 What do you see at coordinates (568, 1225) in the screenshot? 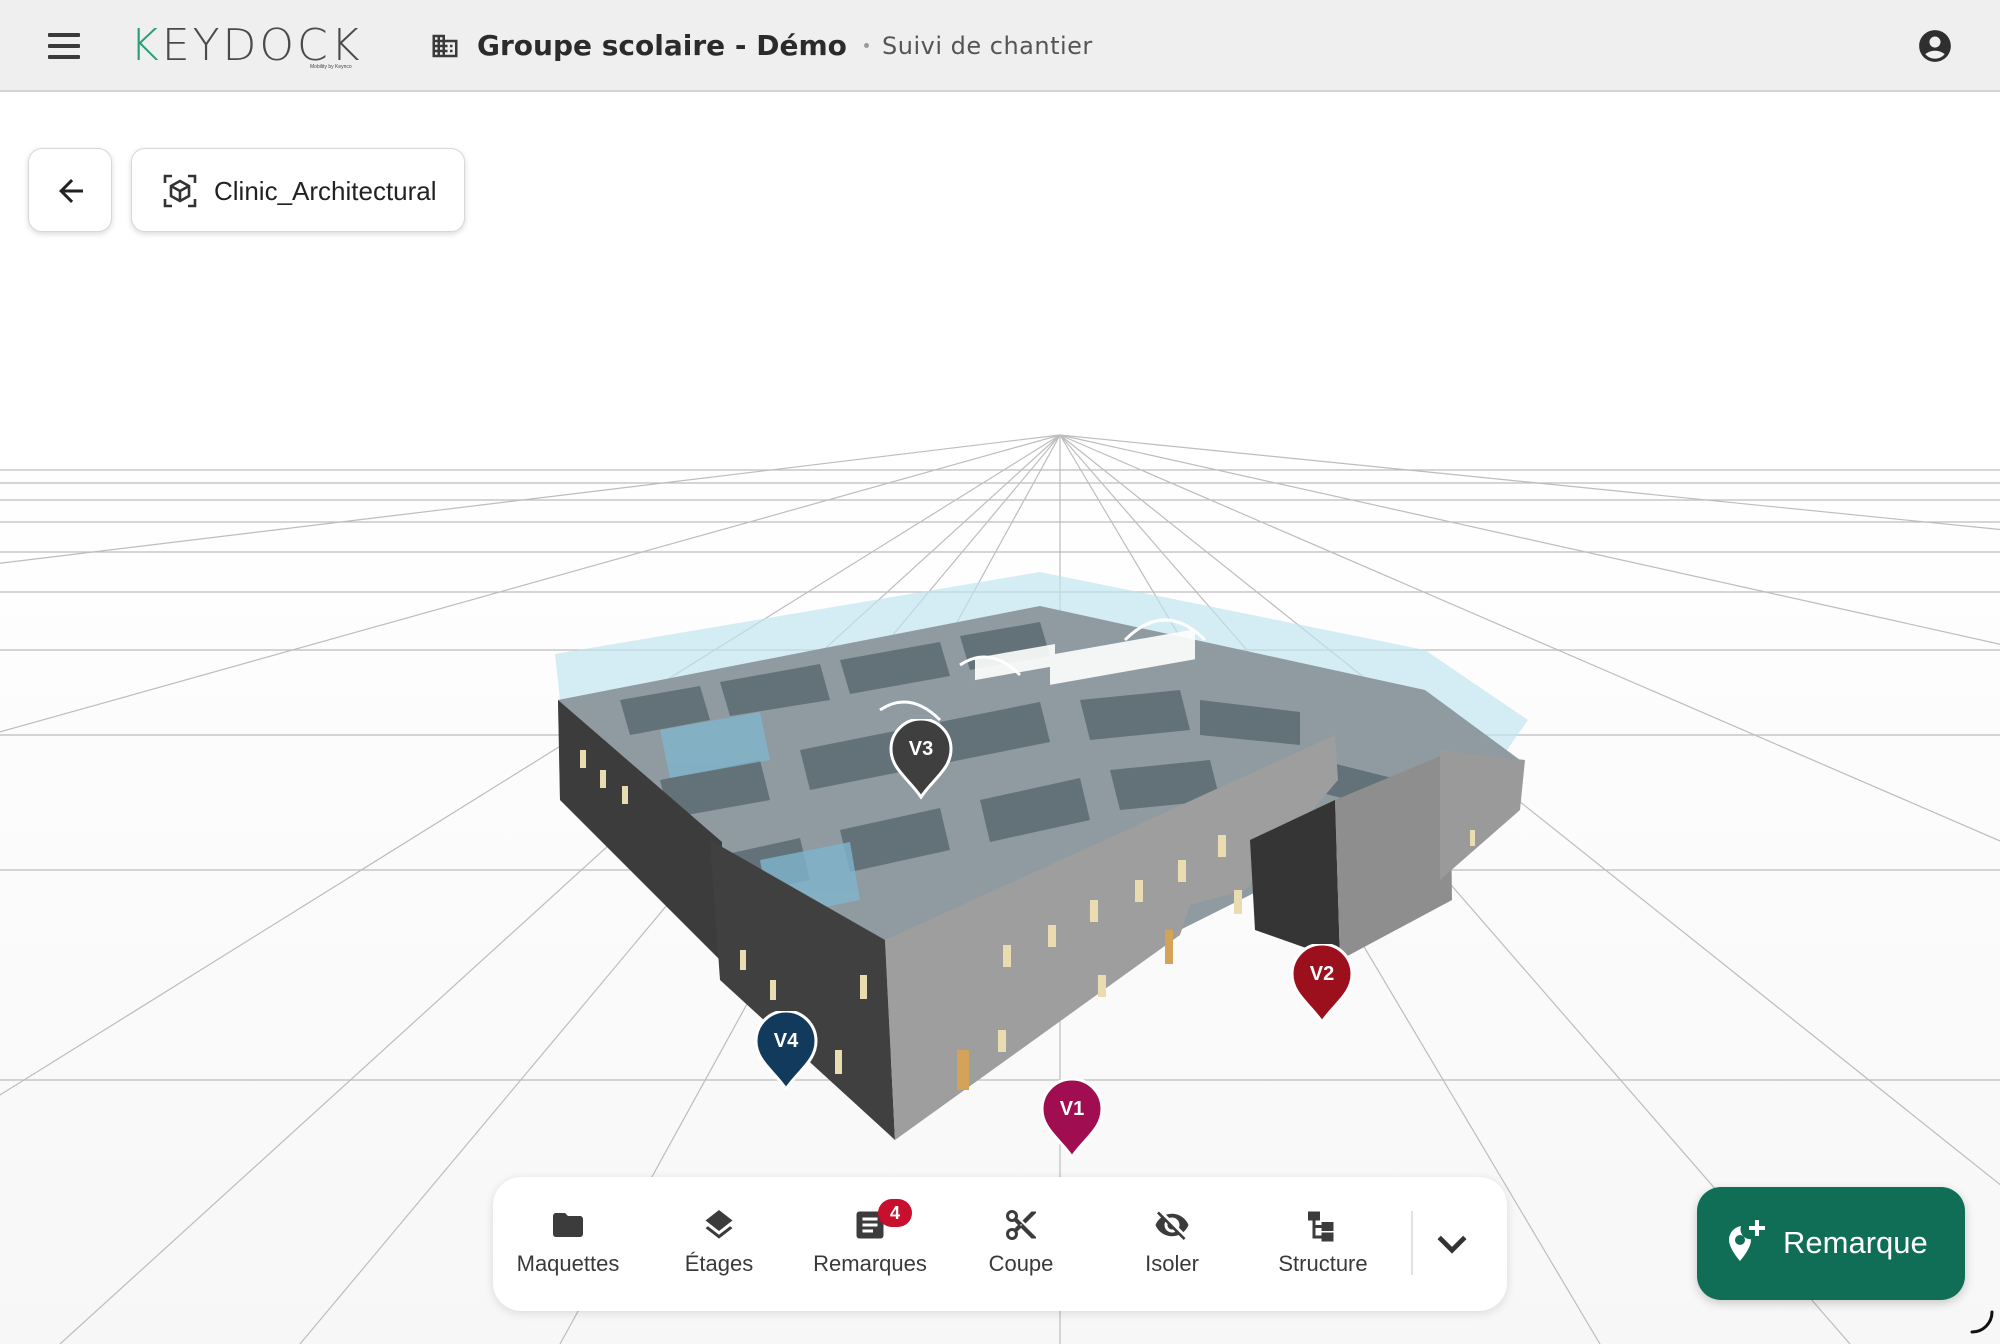
I see `folder-icon` at bounding box center [568, 1225].